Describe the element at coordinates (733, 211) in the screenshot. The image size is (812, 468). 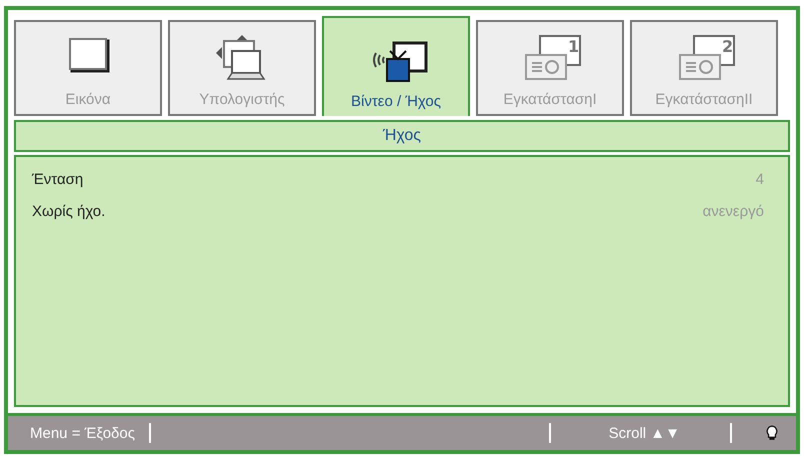
I see `setting-value: ανενεργό` at that location.